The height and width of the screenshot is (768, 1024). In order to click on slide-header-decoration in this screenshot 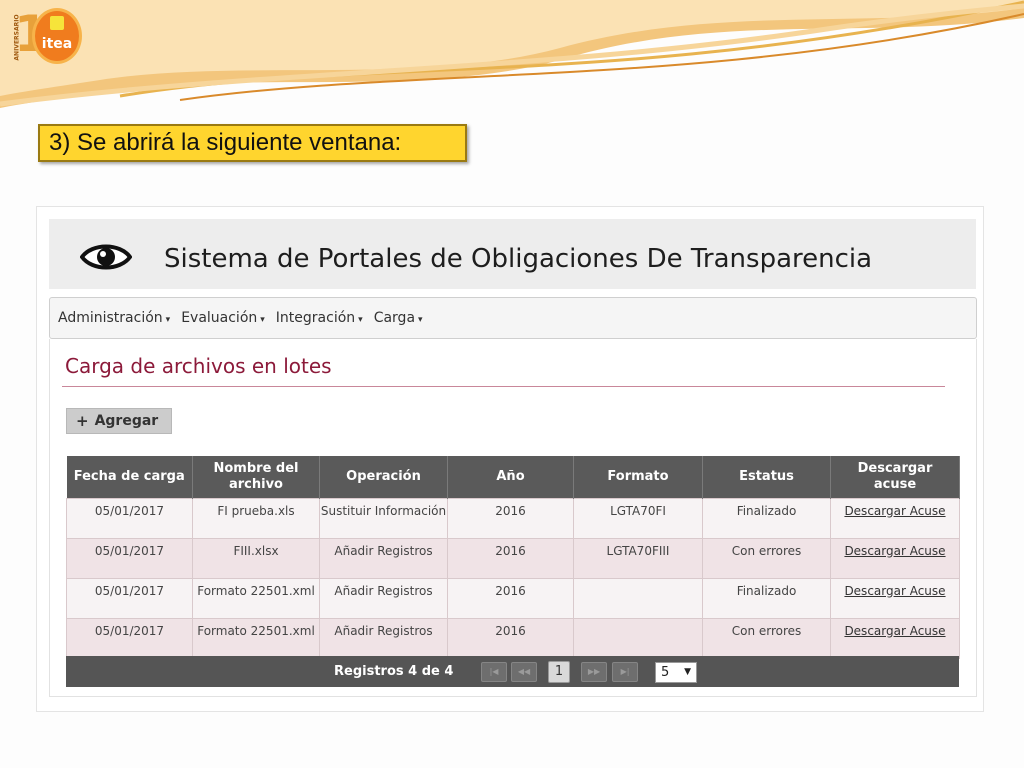, I will do `click(512, 54)`.